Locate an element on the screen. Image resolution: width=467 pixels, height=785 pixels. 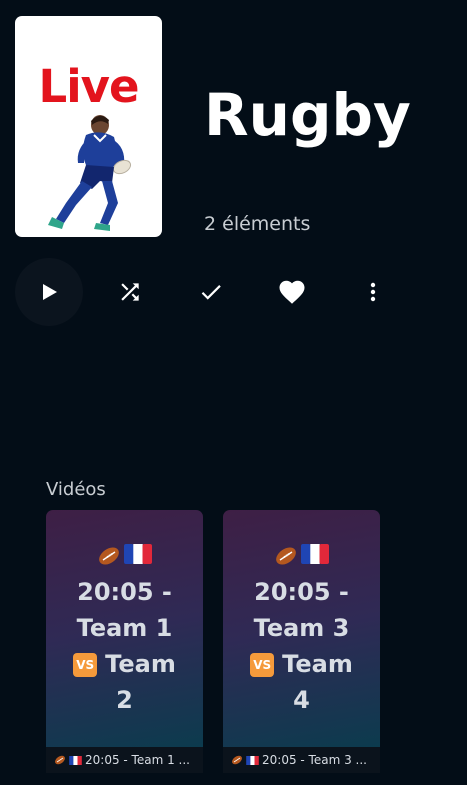
thumbnail-title: 20:05 - Team 1 VS Team 2 is located at coordinates (124, 646).